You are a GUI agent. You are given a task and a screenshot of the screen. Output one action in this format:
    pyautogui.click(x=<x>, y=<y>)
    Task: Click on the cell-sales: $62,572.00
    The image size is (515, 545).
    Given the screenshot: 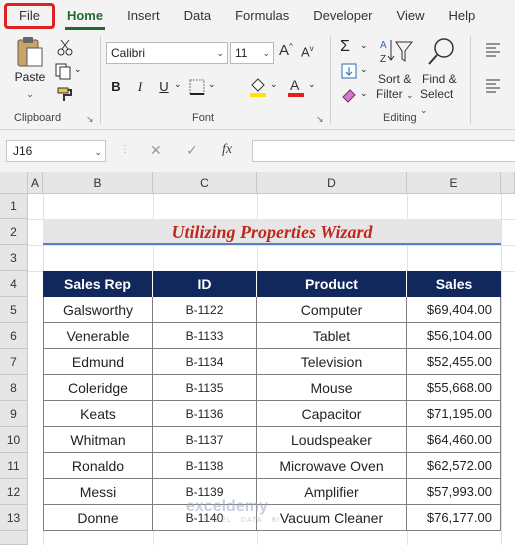 What is the action you would take?
    pyautogui.click(x=454, y=466)
    